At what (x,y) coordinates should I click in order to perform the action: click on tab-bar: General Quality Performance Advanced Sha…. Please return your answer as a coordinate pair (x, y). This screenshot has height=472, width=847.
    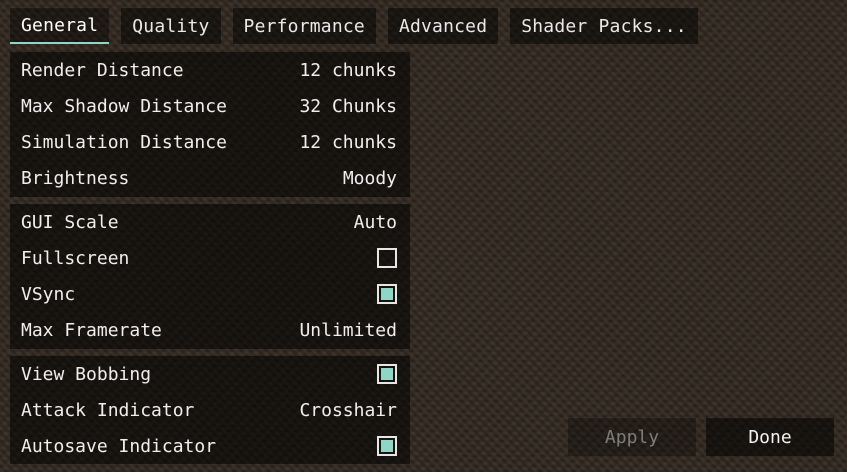
    Looking at the image, I should click on (354, 27).